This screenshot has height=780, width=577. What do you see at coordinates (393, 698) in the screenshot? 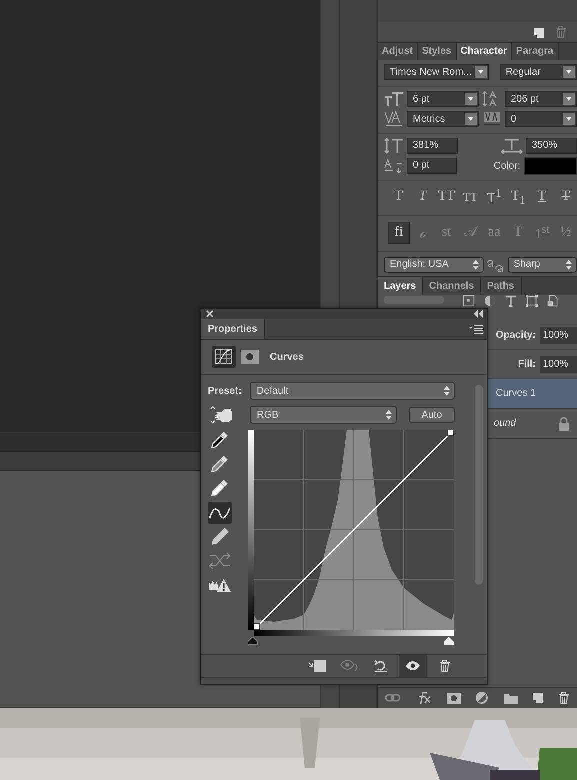
I see `link-icon` at bounding box center [393, 698].